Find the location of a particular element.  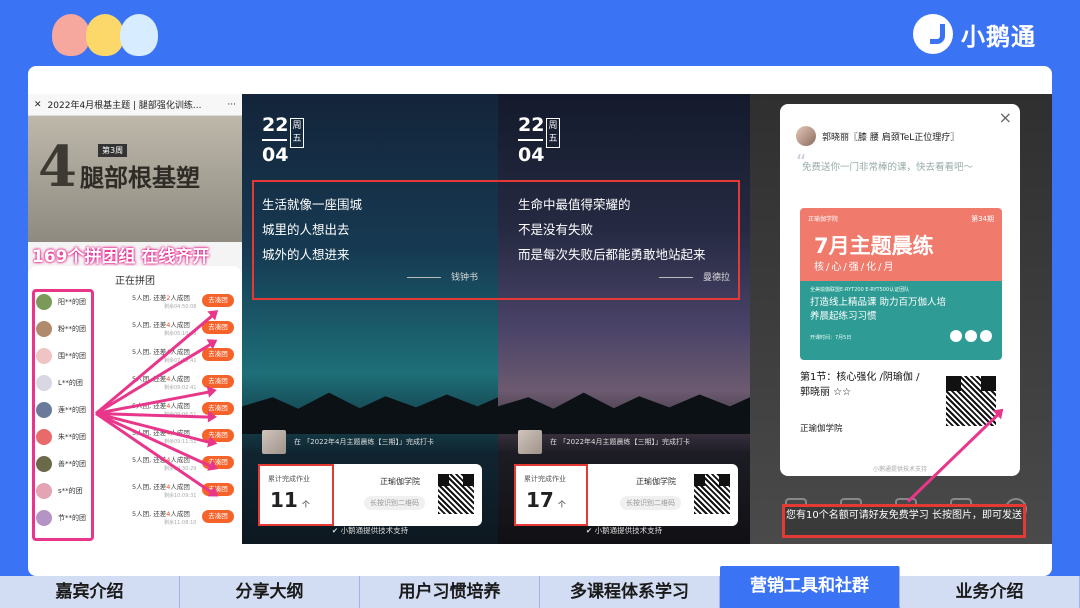

xiaoetong-icon is located at coordinates (933, 34).